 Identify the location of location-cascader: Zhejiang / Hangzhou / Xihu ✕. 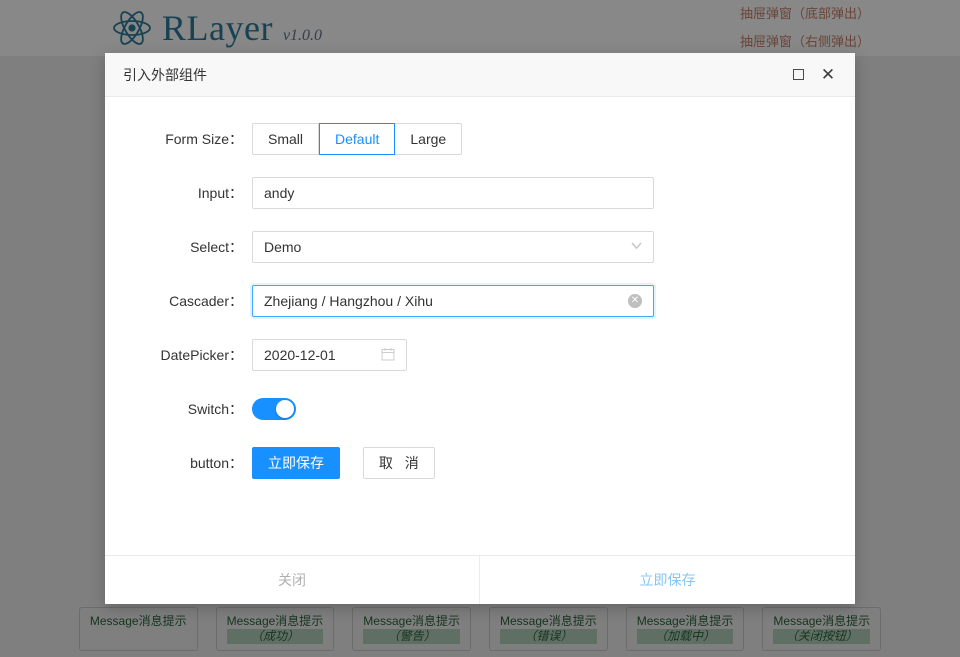
(453, 301).